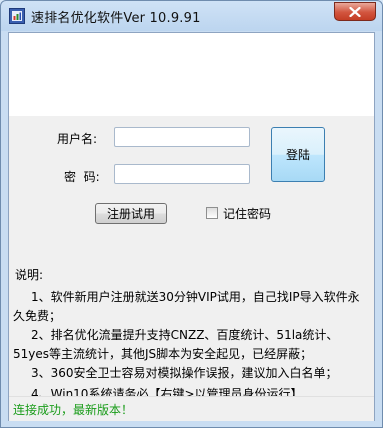  Describe the element at coordinates (247, 213) in the screenshot. I see `remember-password-label: 记住密码` at that location.